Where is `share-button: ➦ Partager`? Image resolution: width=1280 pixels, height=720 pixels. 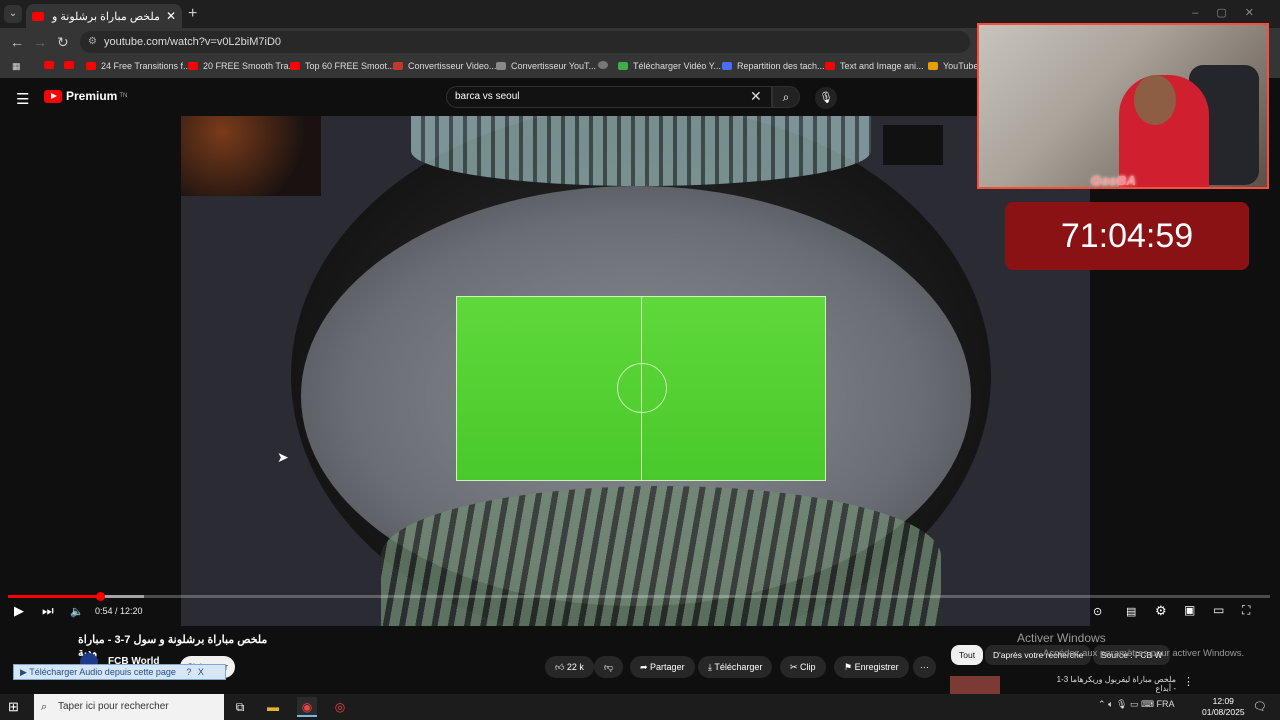 share-button: ➦ Partager is located at coordinates (662, 667).